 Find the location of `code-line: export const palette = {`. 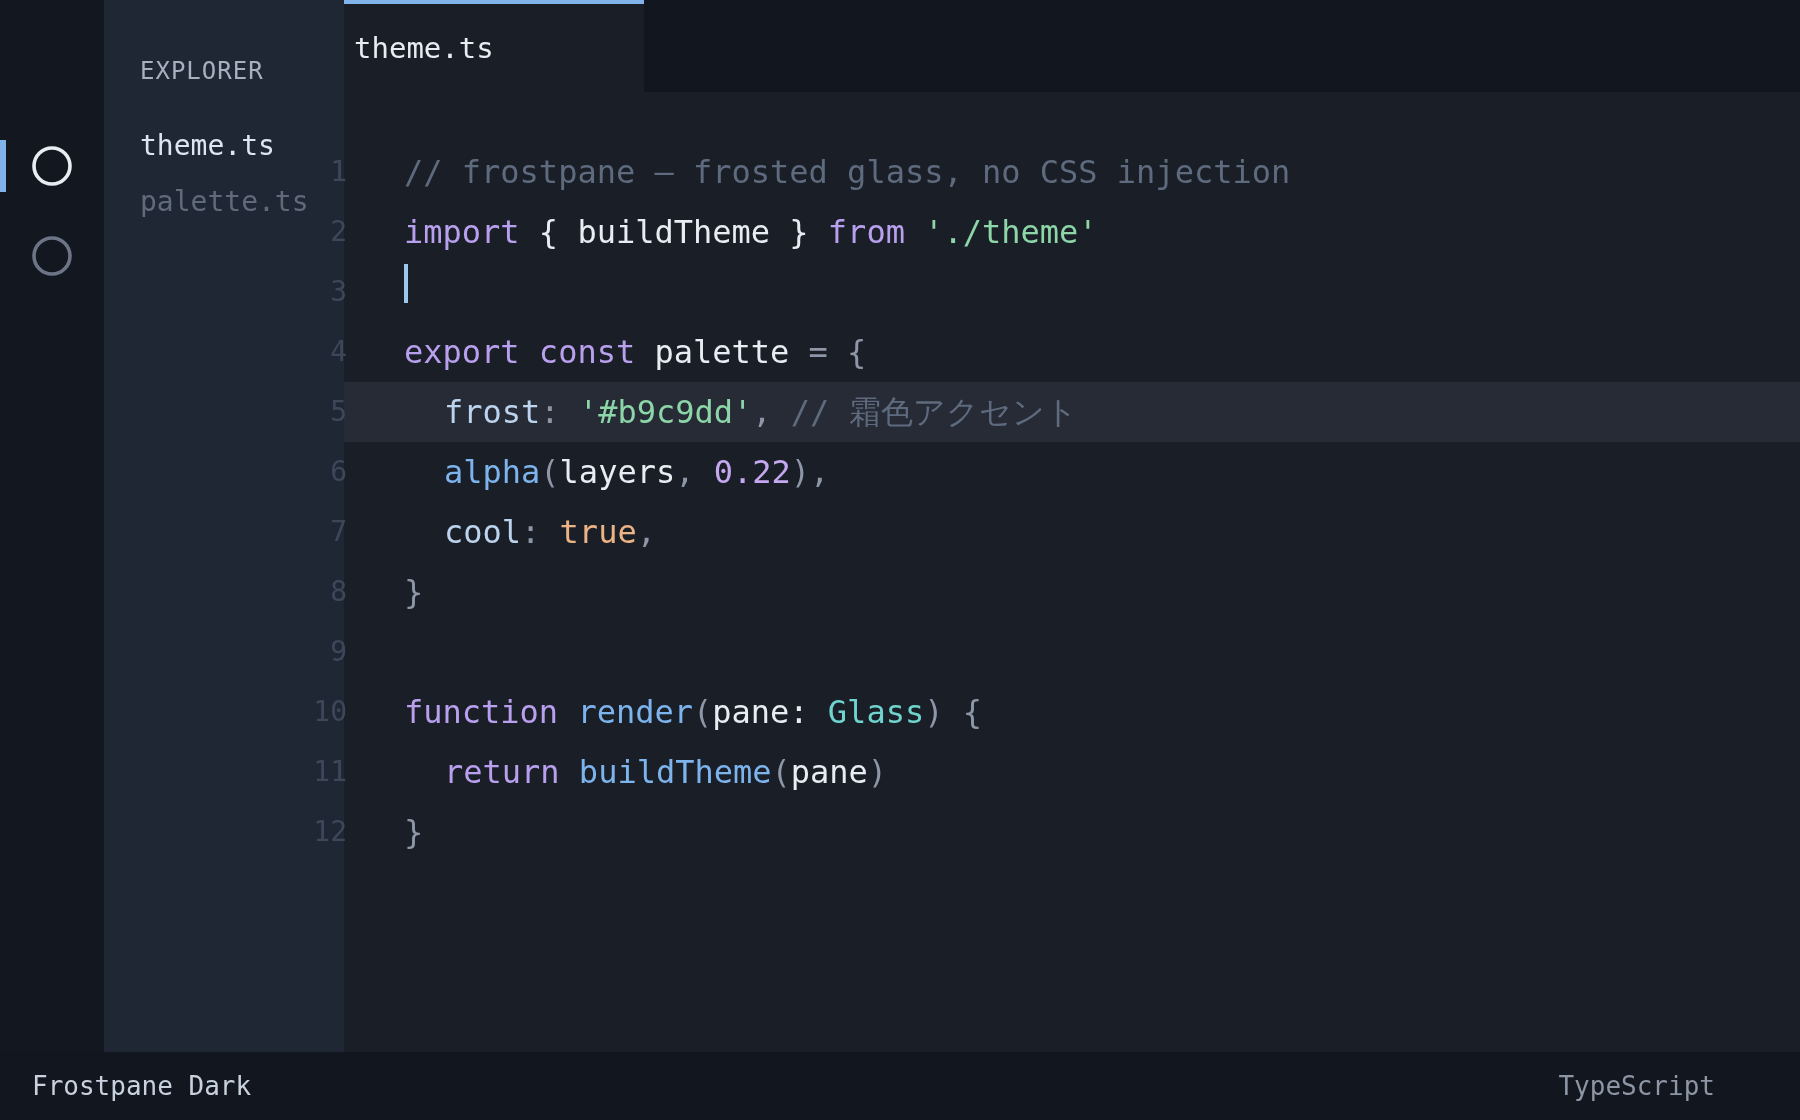

code-line: export const palette = { is located at coordinates (635, 352).